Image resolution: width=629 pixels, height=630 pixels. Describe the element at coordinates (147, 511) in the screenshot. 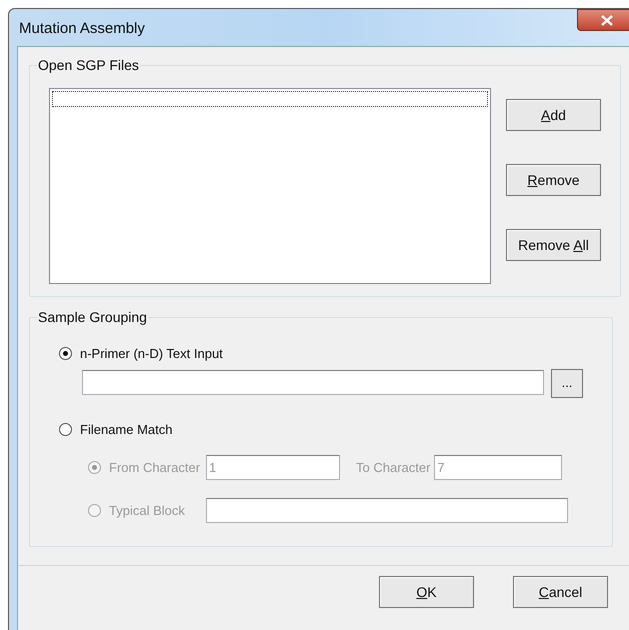

I see `radio-label: Typical Block` at that location.